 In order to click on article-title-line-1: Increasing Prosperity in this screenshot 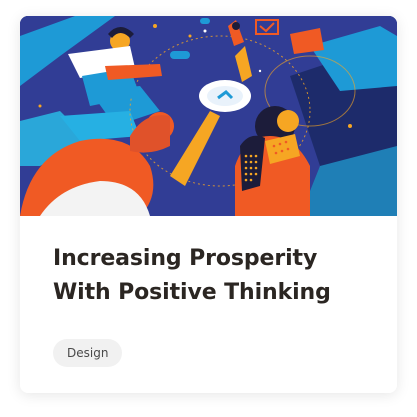, I will do `click(213, 259)`.